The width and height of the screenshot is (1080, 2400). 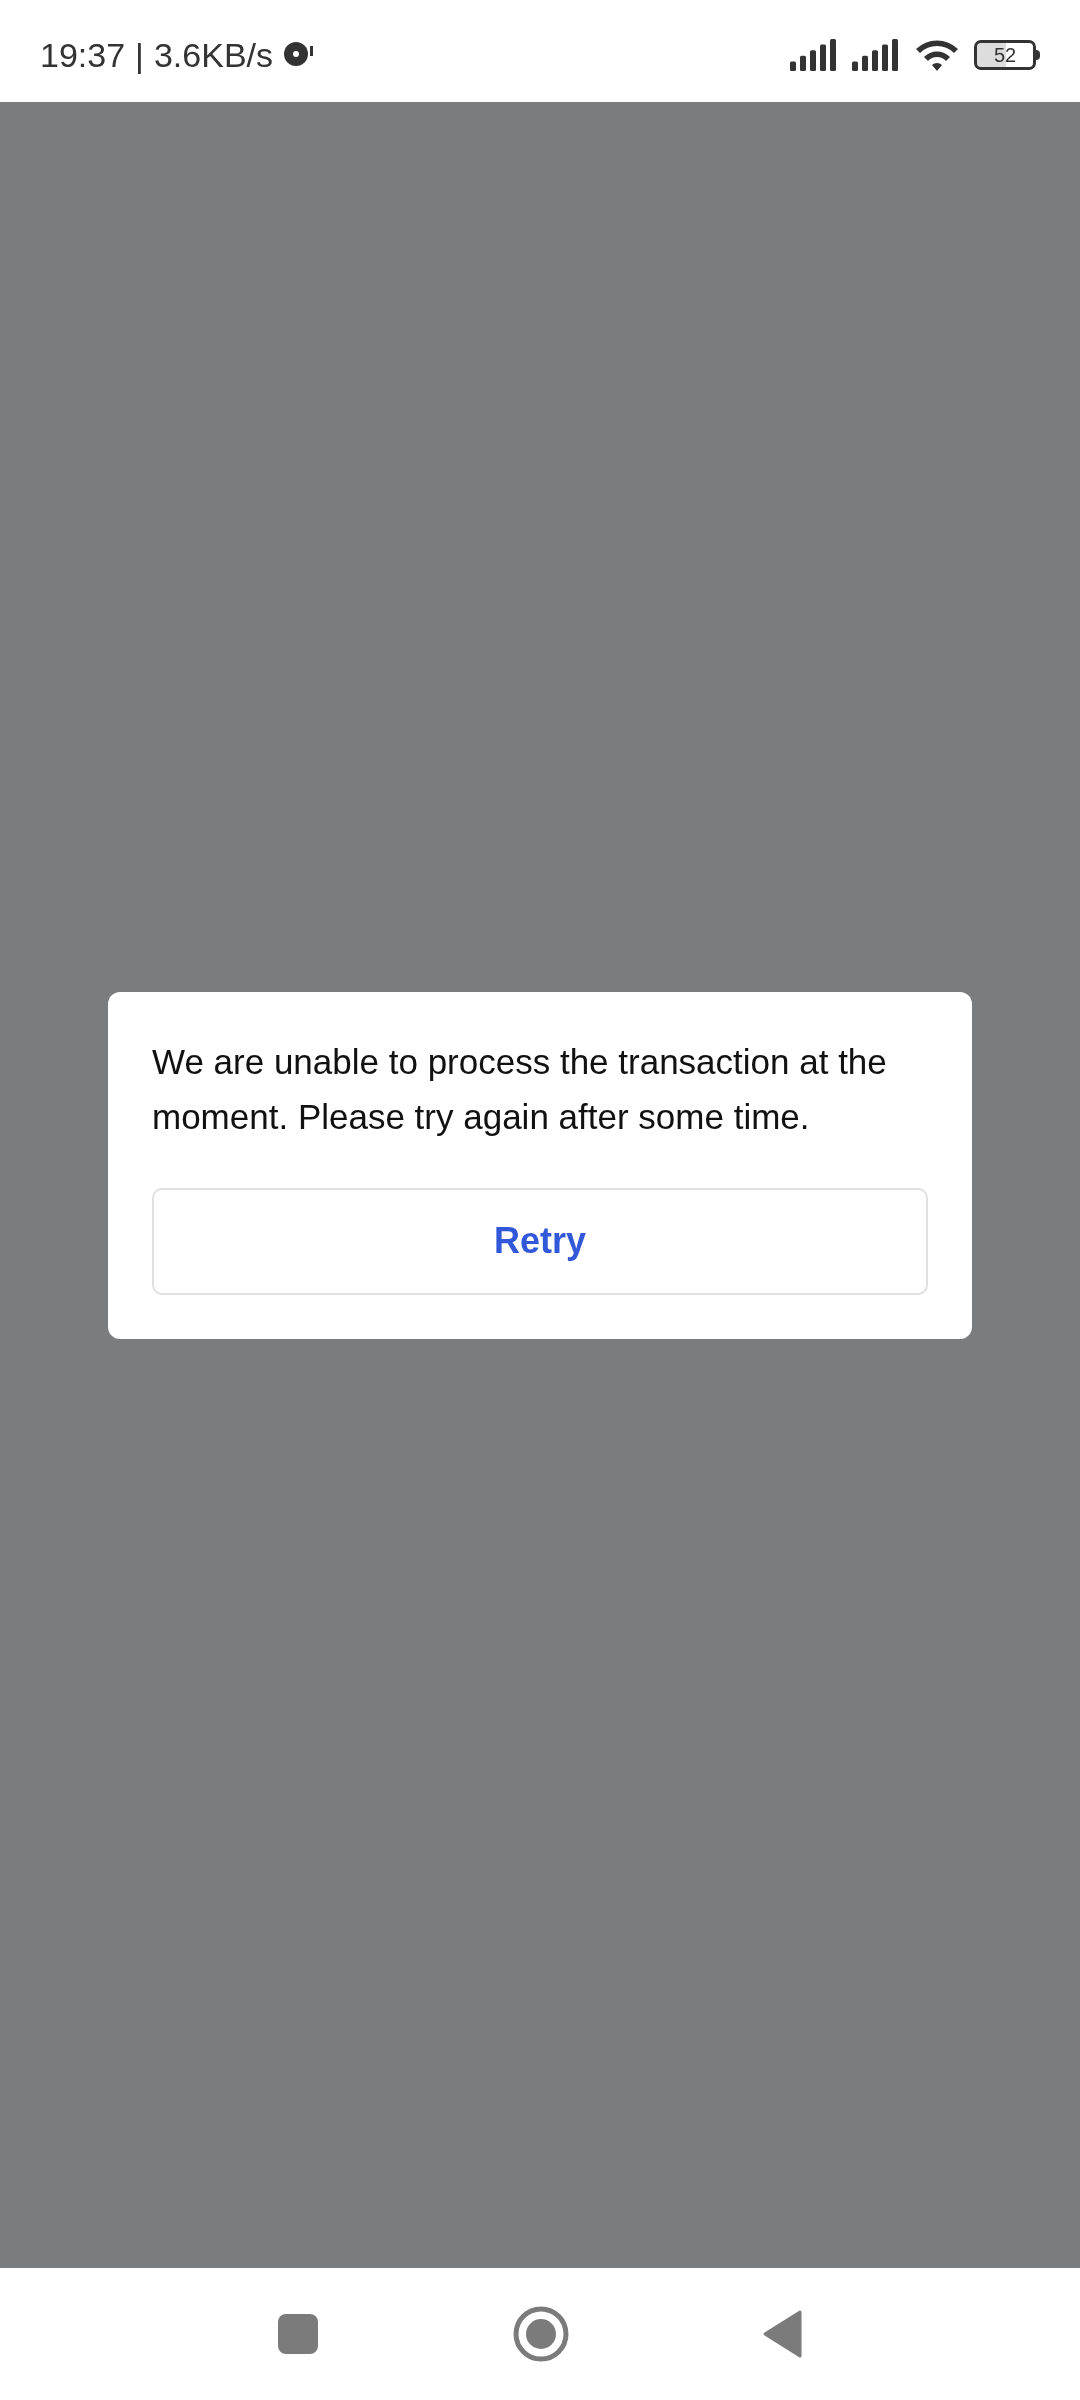 I want to click on wifi-icon, so click(x=937, y=55).